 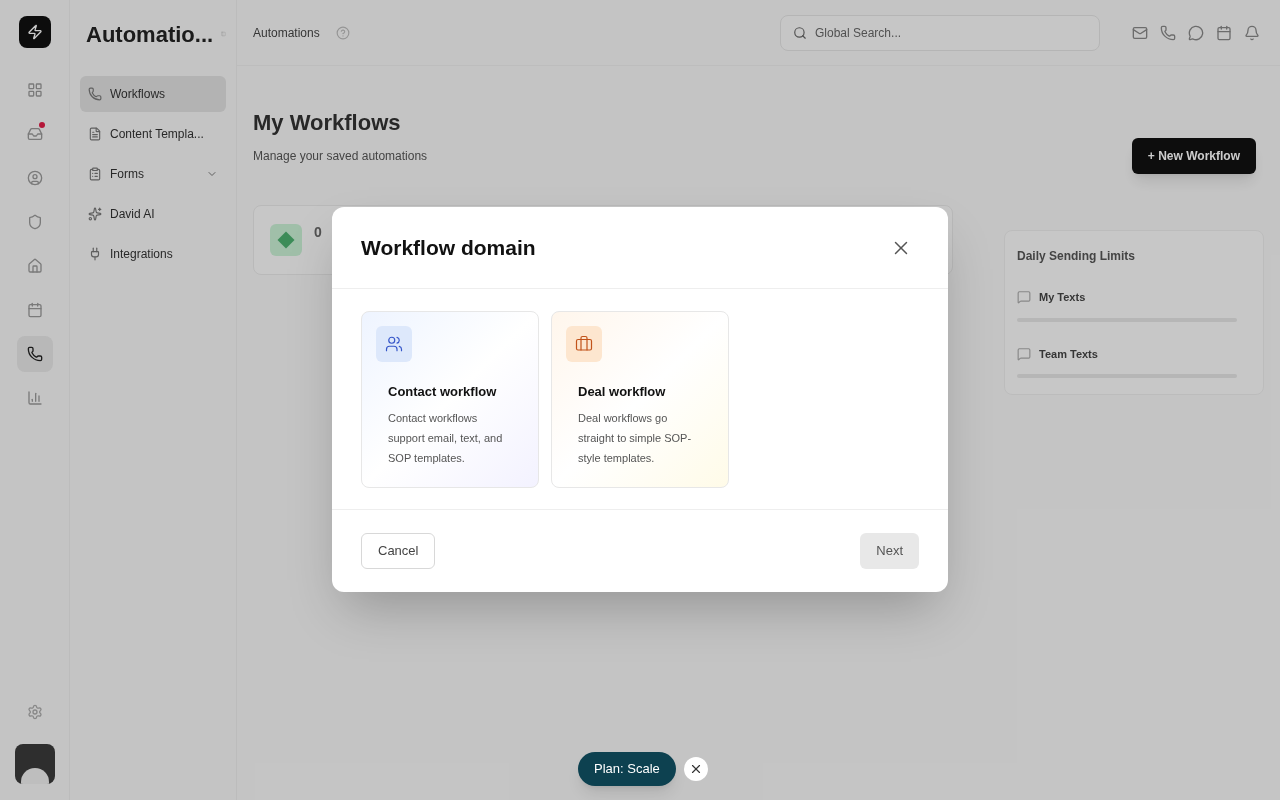 I want to click on sidebar-item: Workflows, so click(x=153, y=94).